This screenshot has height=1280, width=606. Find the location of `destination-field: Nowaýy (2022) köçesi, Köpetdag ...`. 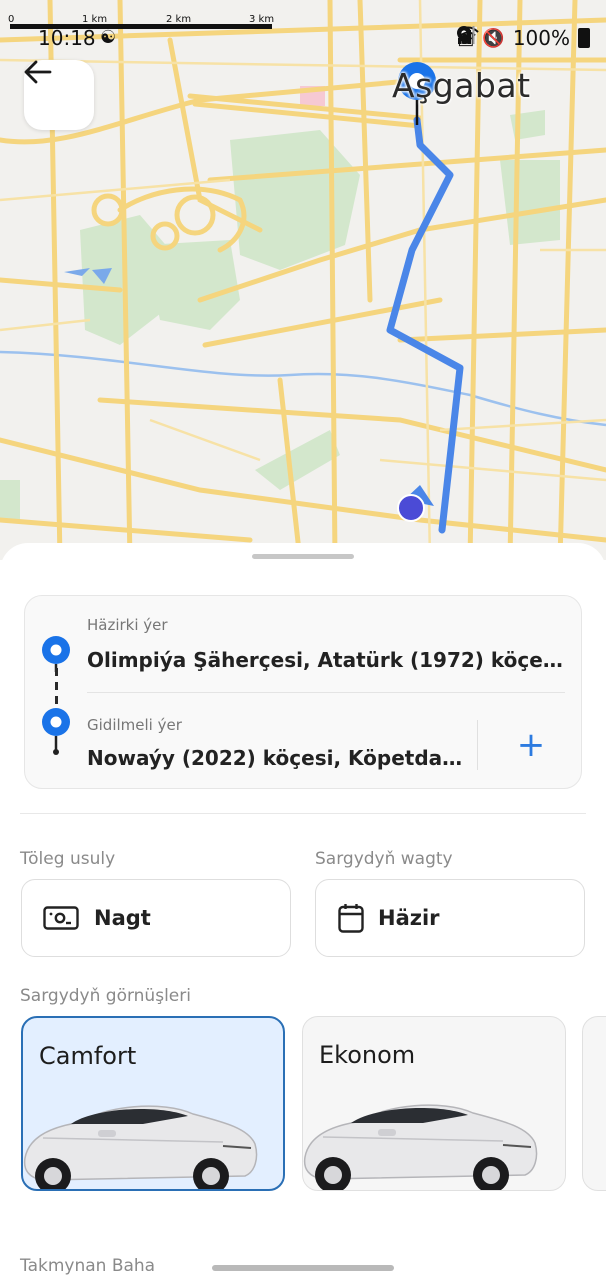

destination-field: Nowaýy (2022) köçesi, Köpetdag ... is located at coordinates (278, 758).